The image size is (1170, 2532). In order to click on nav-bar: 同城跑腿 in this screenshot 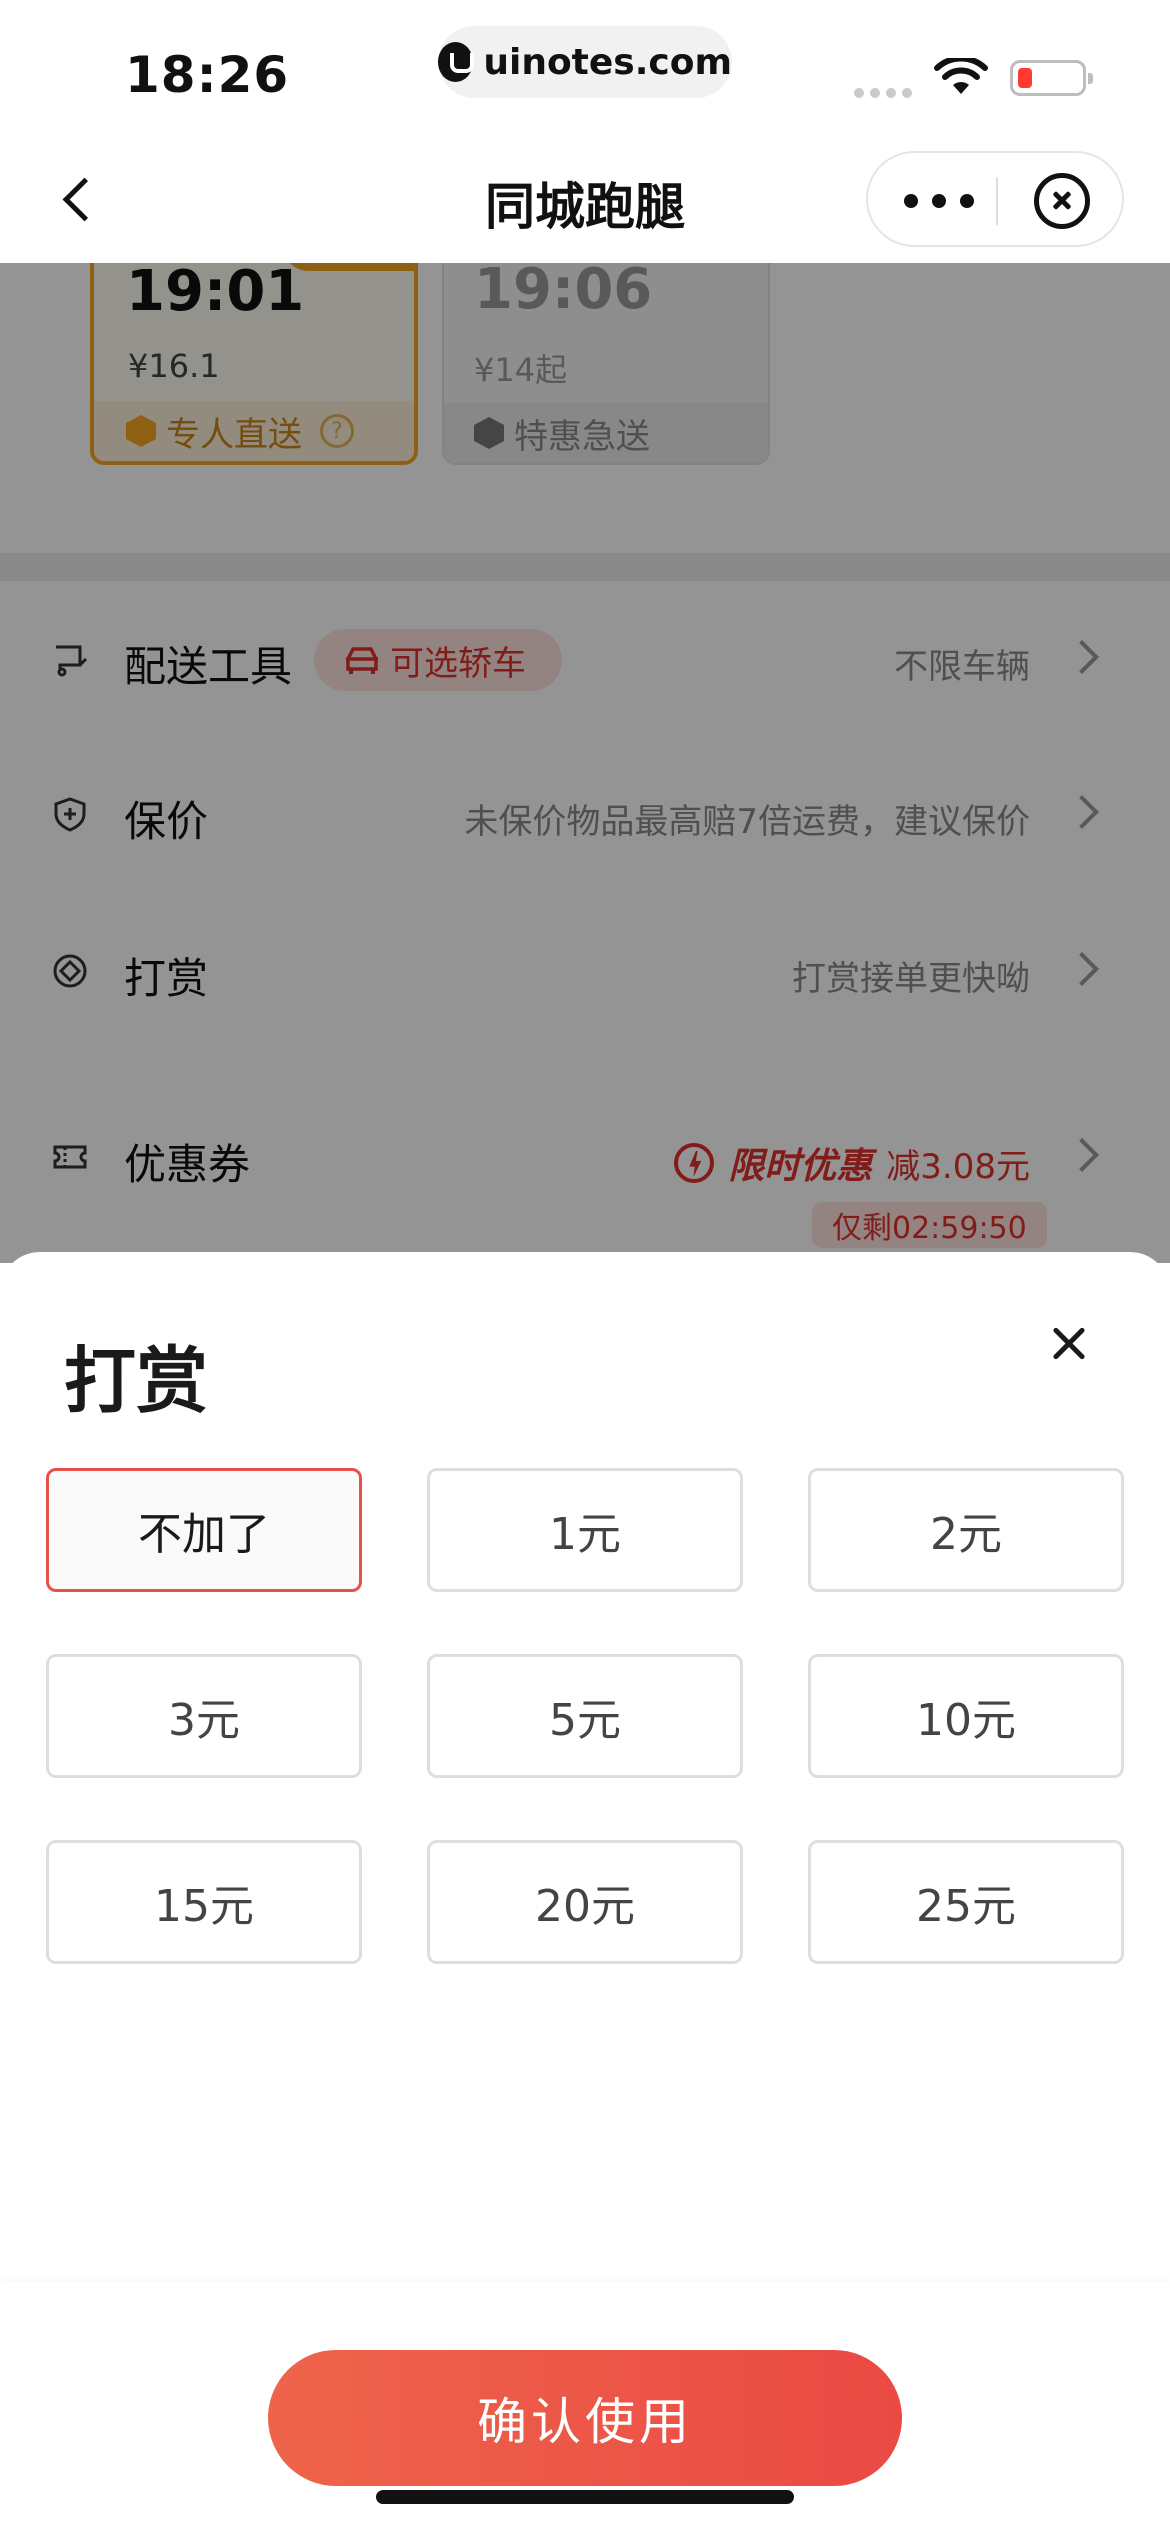, I will do `click(585, 199)`.